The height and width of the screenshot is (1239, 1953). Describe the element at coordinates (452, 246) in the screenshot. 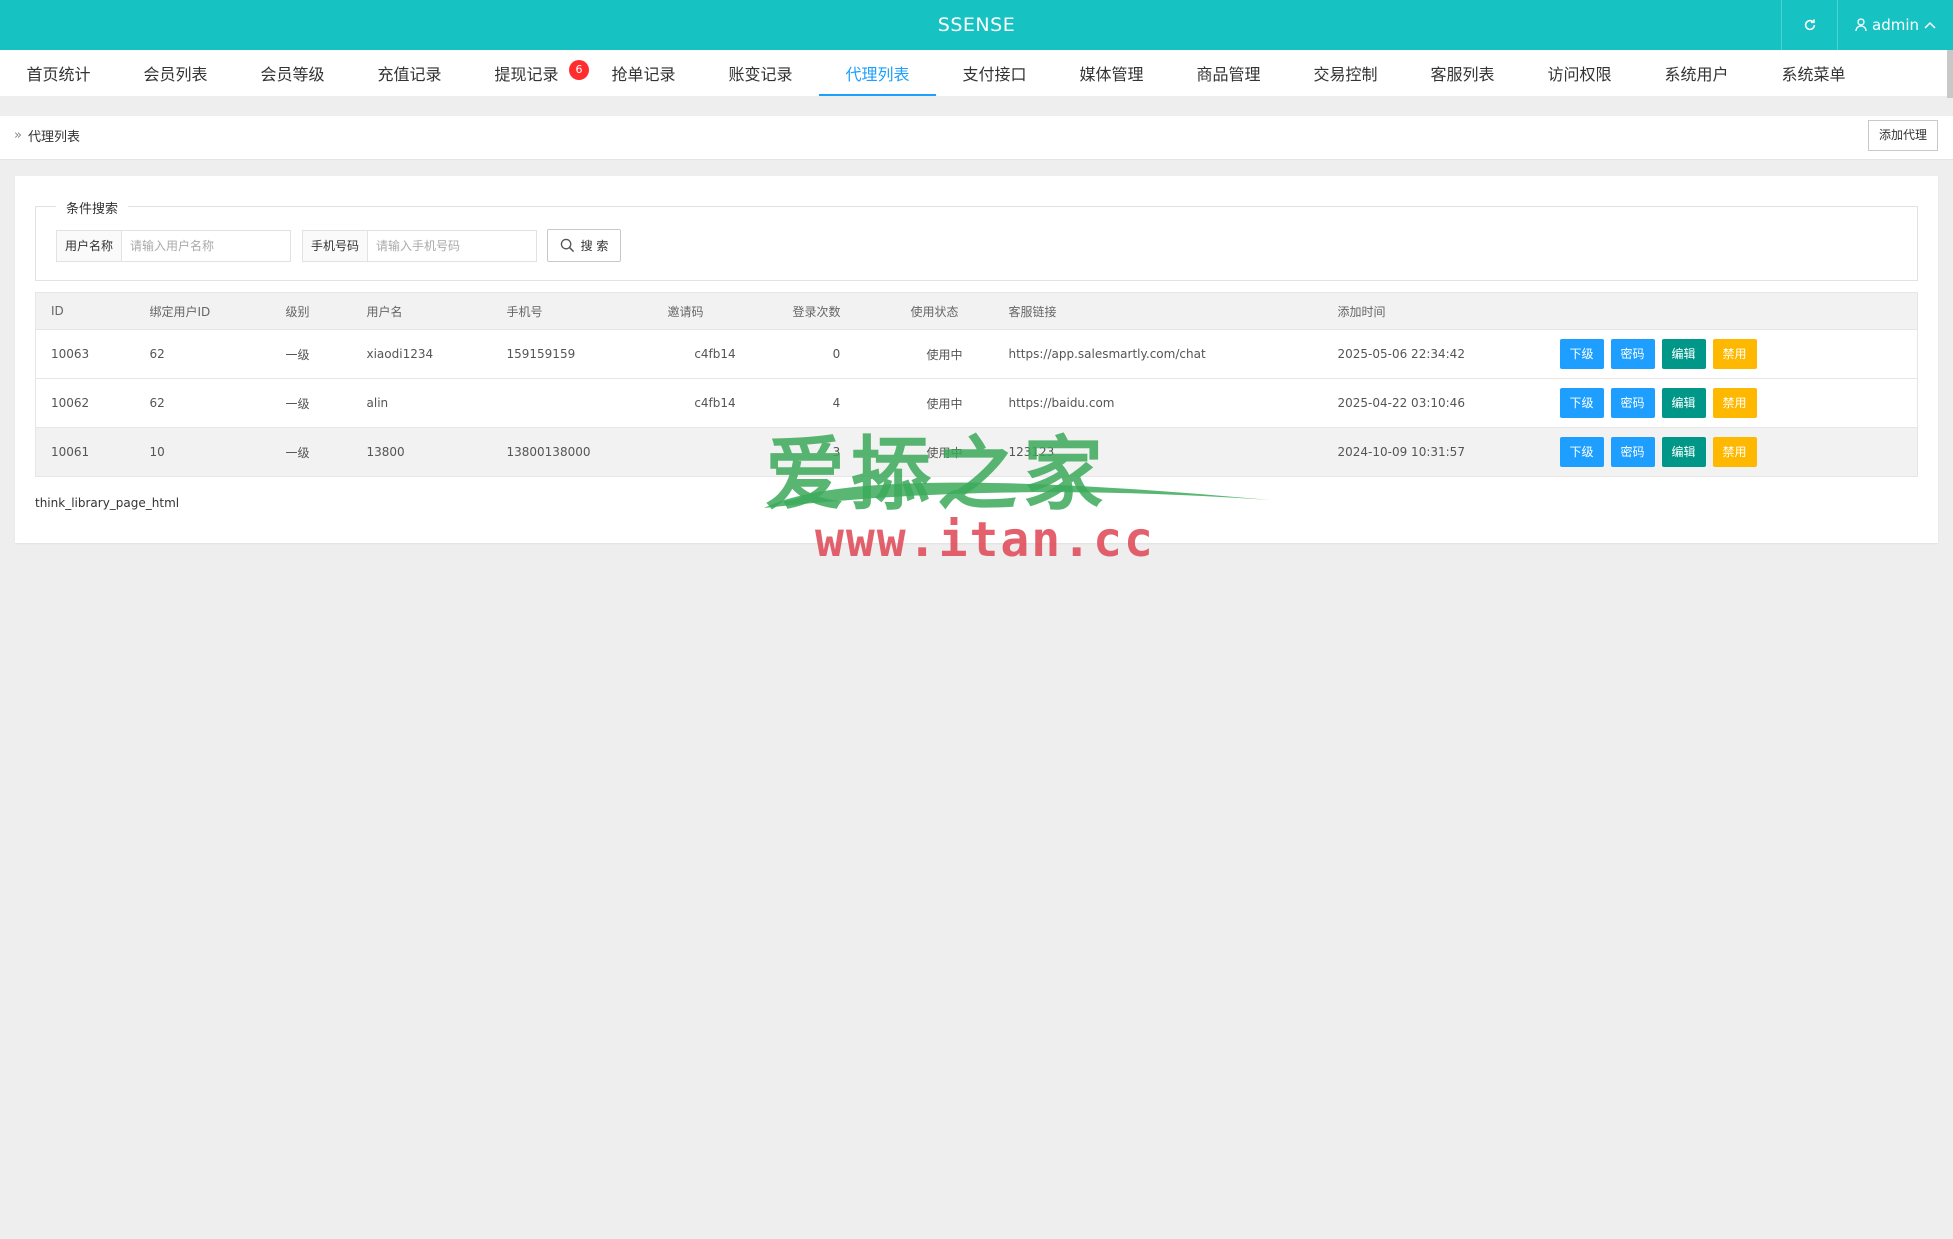

I see `phone-input` at that location.